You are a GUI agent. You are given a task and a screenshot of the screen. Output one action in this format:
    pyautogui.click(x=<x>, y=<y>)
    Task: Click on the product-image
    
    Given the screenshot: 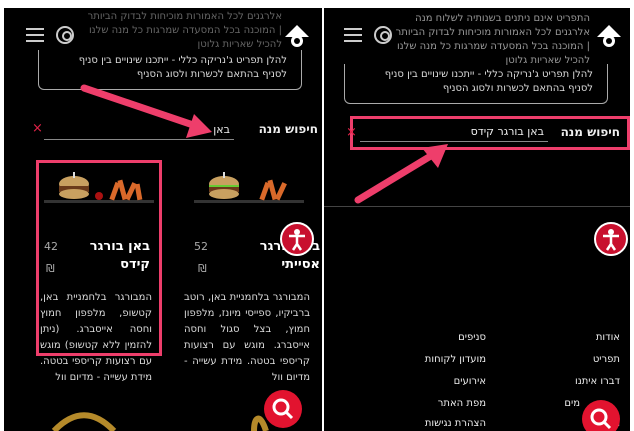 What is the action you would take?
    pyautogui.click(x=249, y=187)
    